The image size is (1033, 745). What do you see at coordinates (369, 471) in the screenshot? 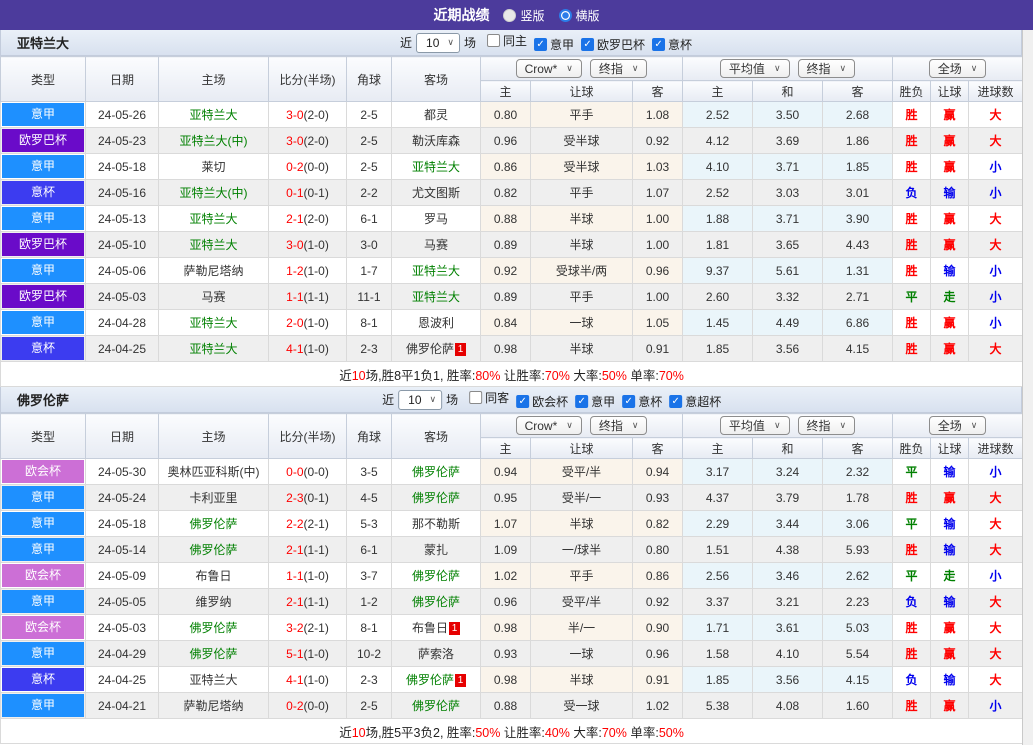
I see `corner-count: 3-5` at bounding box center [369, 471].